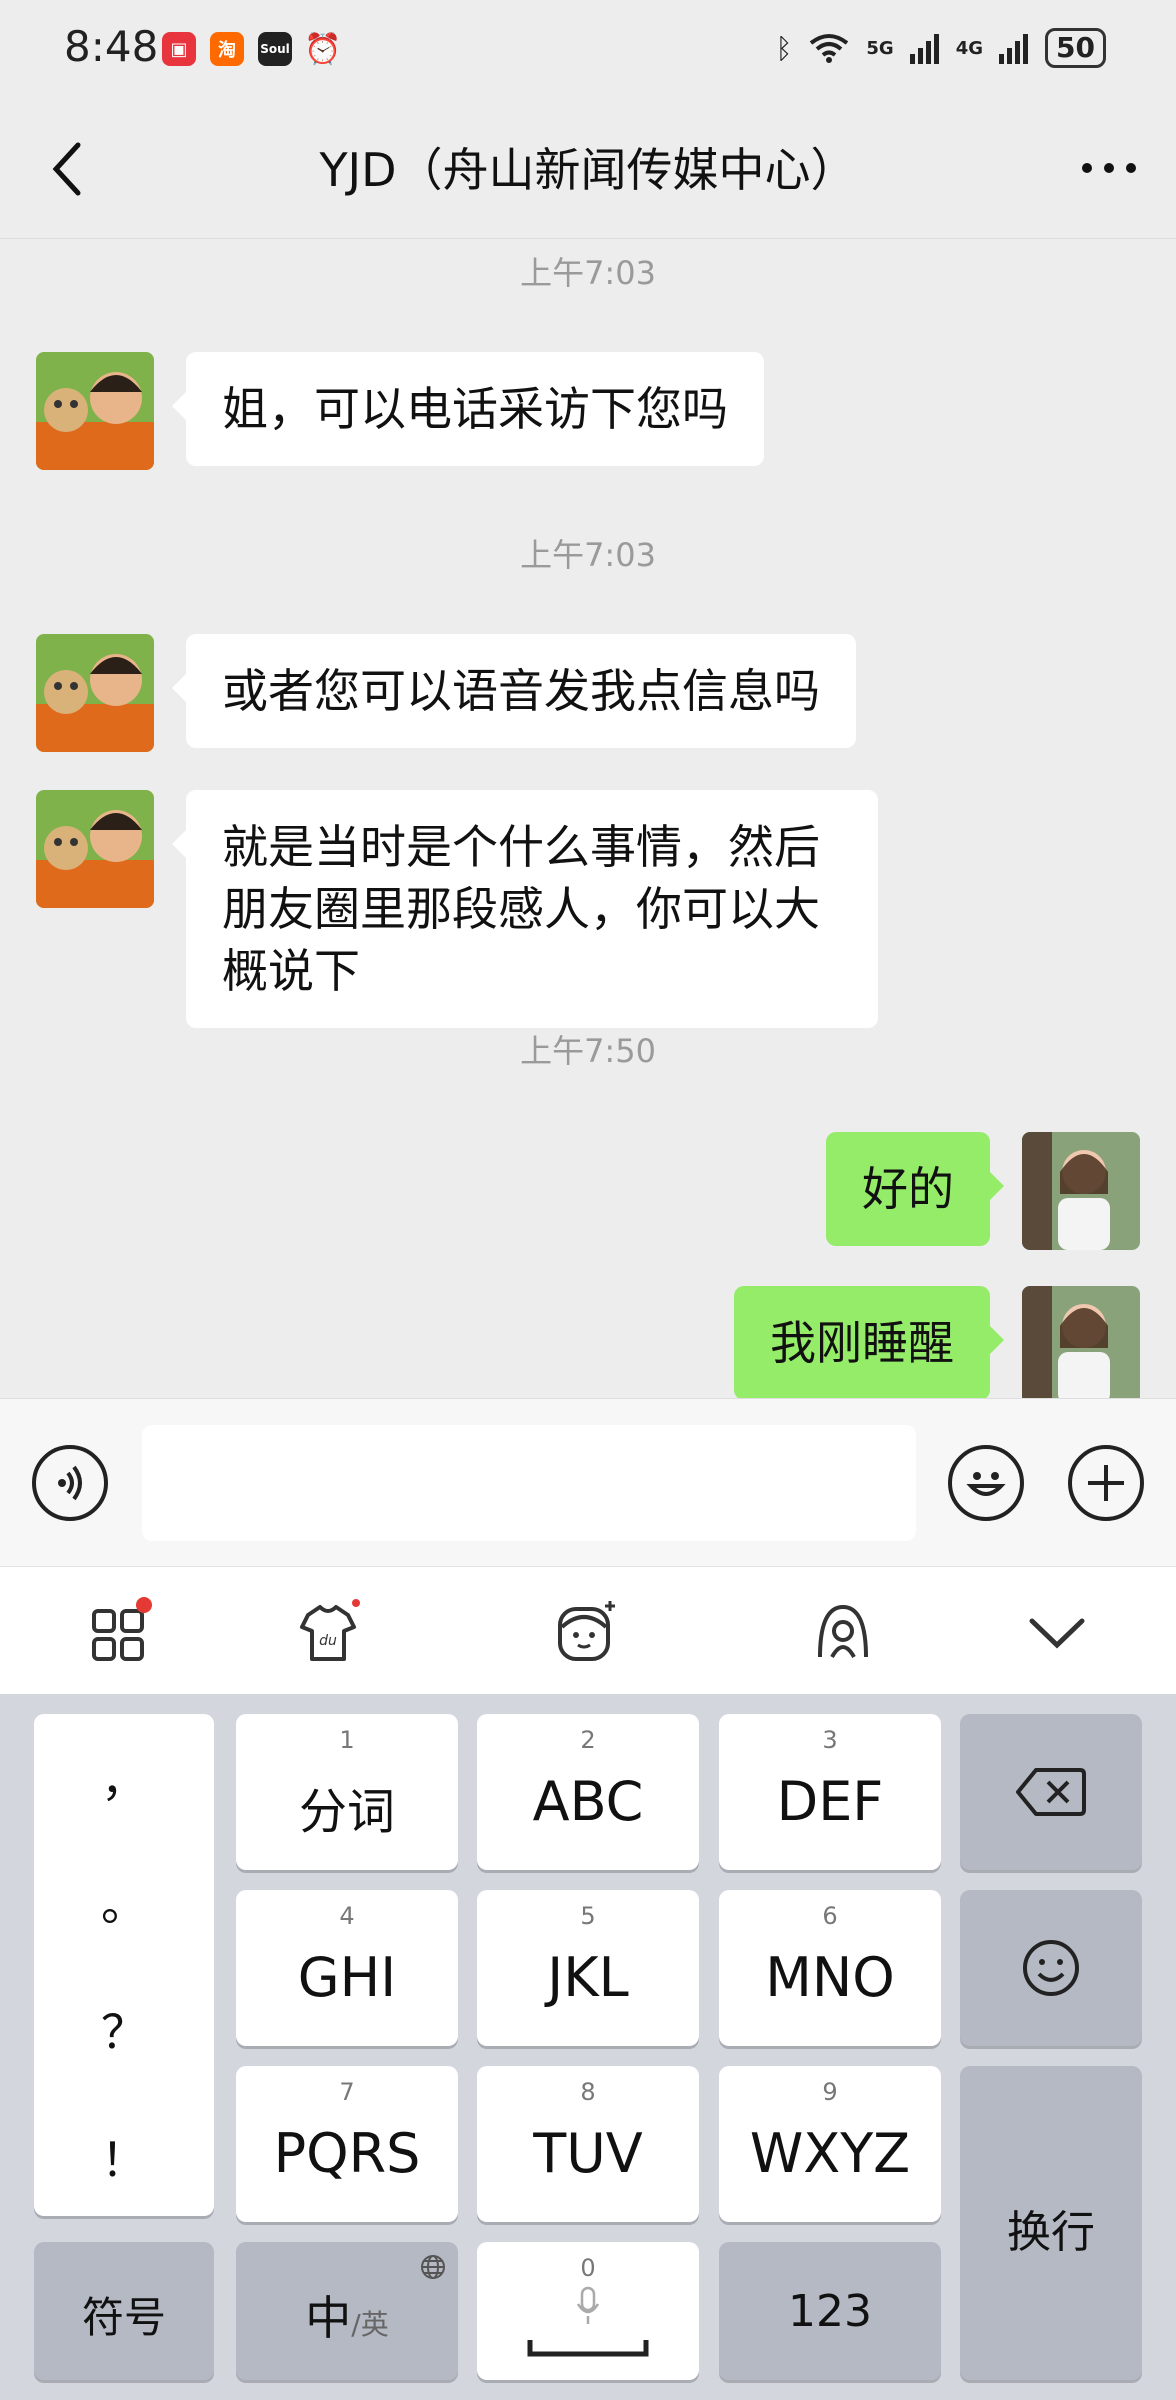 This screenshot has width=1176, height=2400. What do you see at coordinates (347, 2144) in the screenshot?
I see `key-7: 7 PQRS` at bounding box center [347, 2144].